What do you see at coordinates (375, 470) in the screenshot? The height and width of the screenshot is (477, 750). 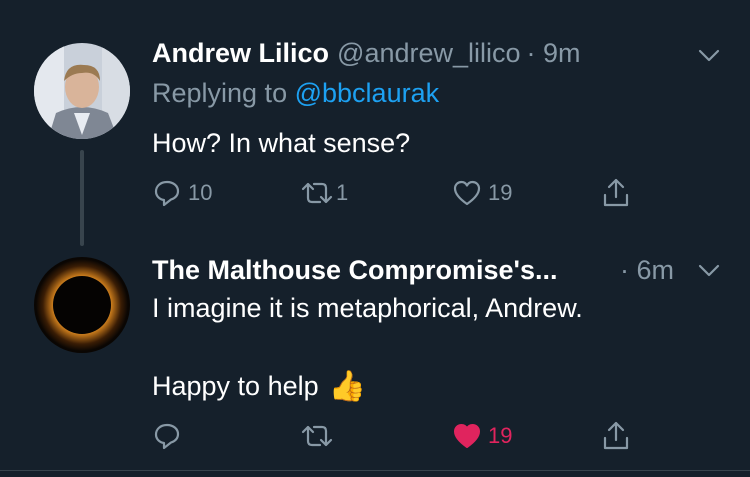 I see `tweet-divider` at bounding box center [375, 470].